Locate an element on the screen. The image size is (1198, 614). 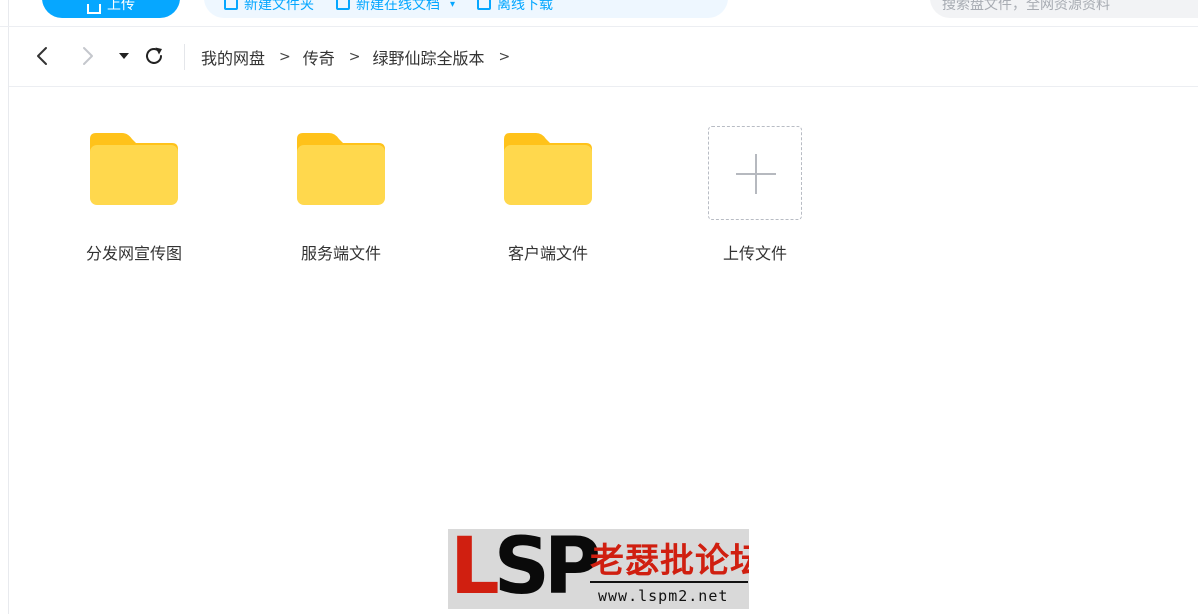
upload-button: 上传 is located at coordinates (111, 9).